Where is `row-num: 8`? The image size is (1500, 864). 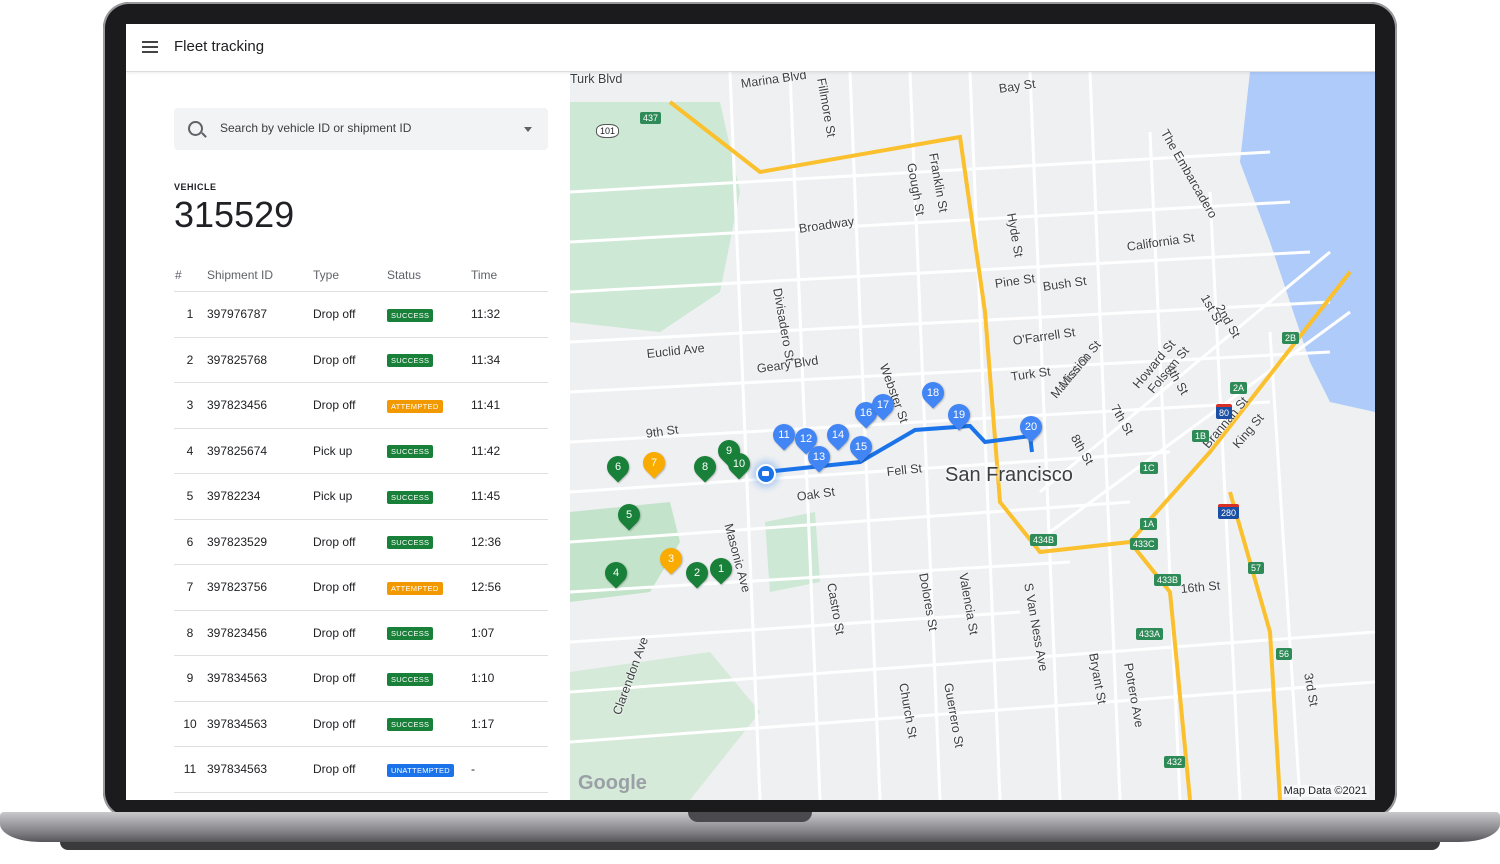 row-num: 8 is located at coordinates (190, 633).